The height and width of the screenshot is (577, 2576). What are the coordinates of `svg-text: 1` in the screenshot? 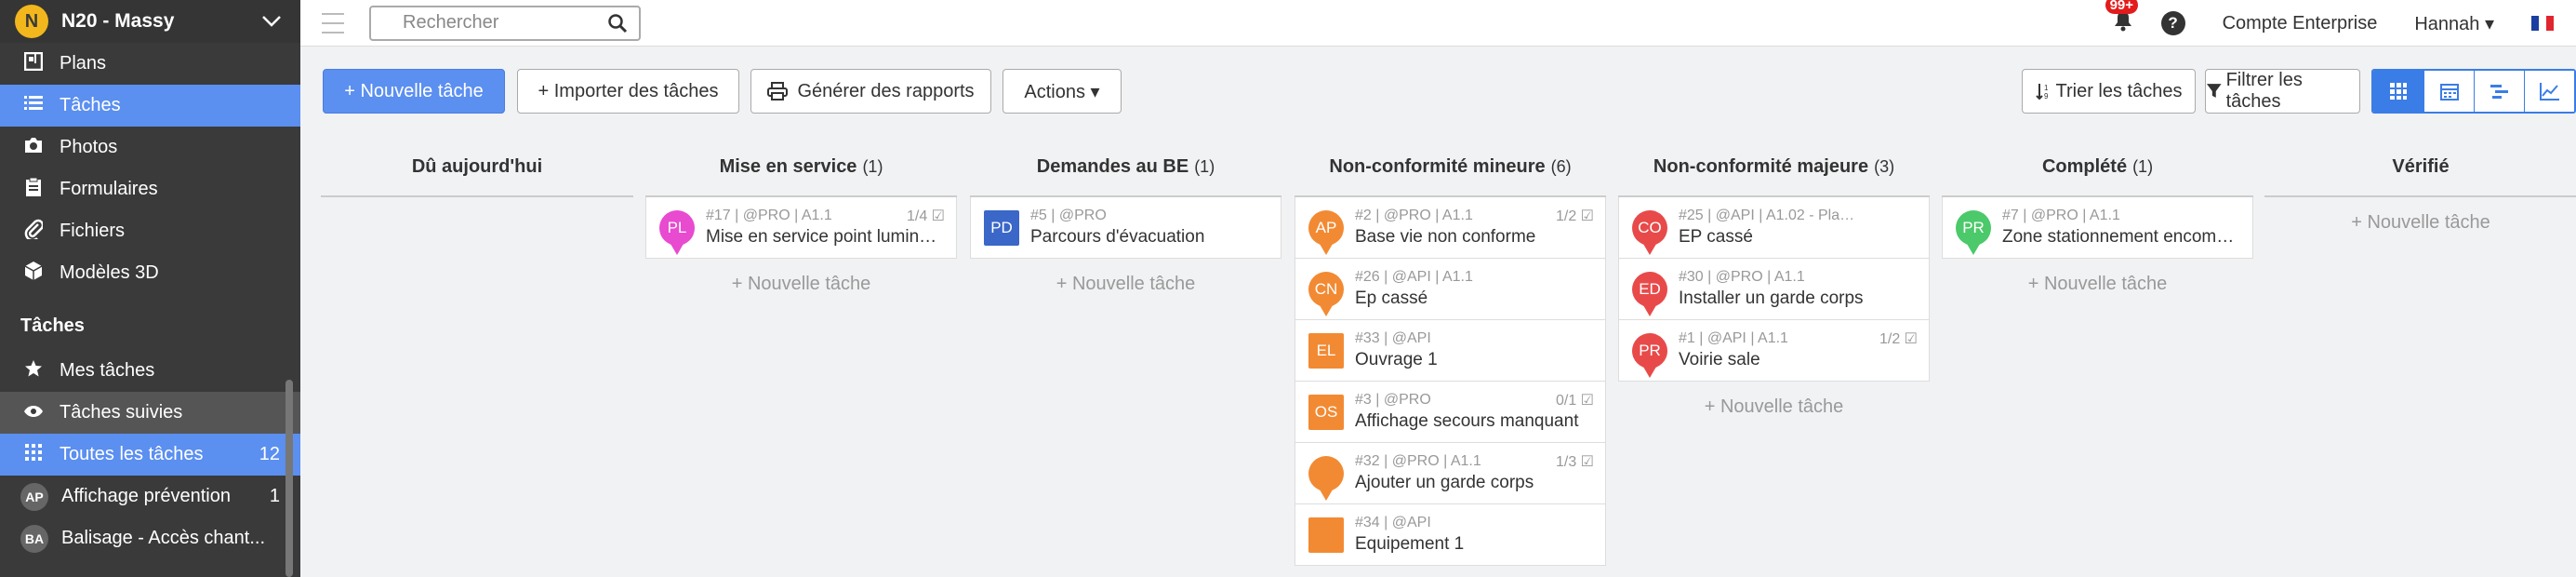 It's located at (2046, 88).